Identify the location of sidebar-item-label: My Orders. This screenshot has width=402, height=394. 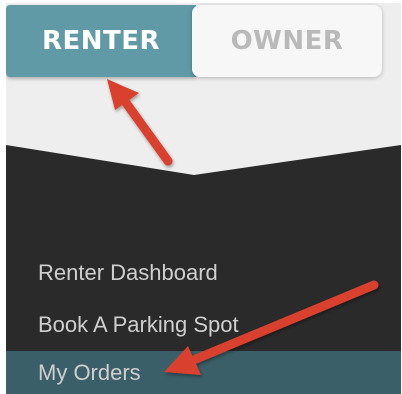
(89, 372).